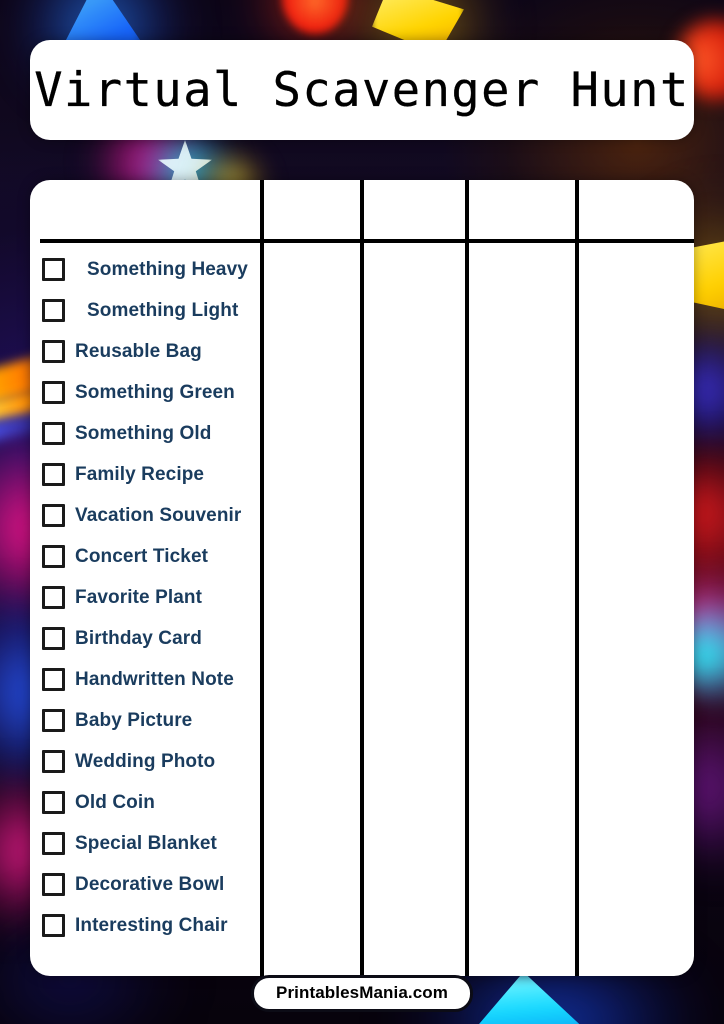 This screenshot has height=1024, width=724. Describe the element at coordinates (142, 556) in the screenshot. I see `checklist-item-label: Concert Ticket` at that location.